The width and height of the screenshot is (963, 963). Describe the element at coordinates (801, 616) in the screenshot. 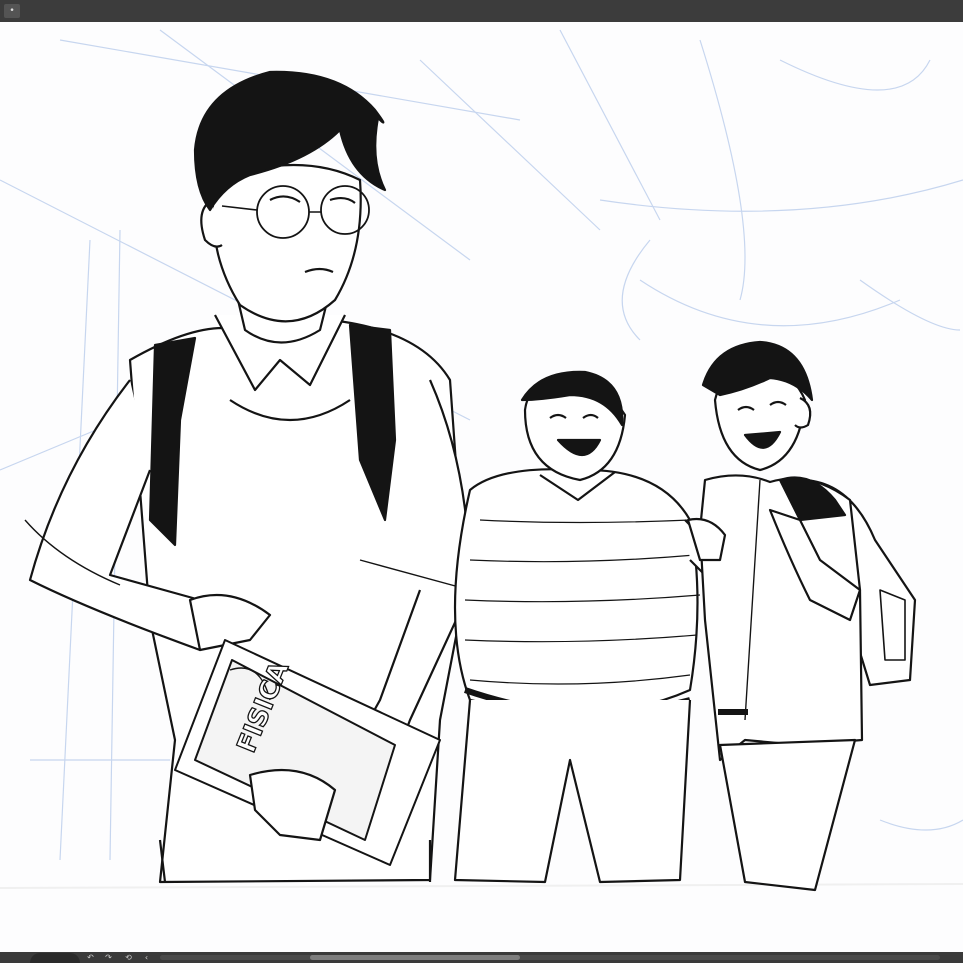

I see `character-laughing-slim-boy` at that location.